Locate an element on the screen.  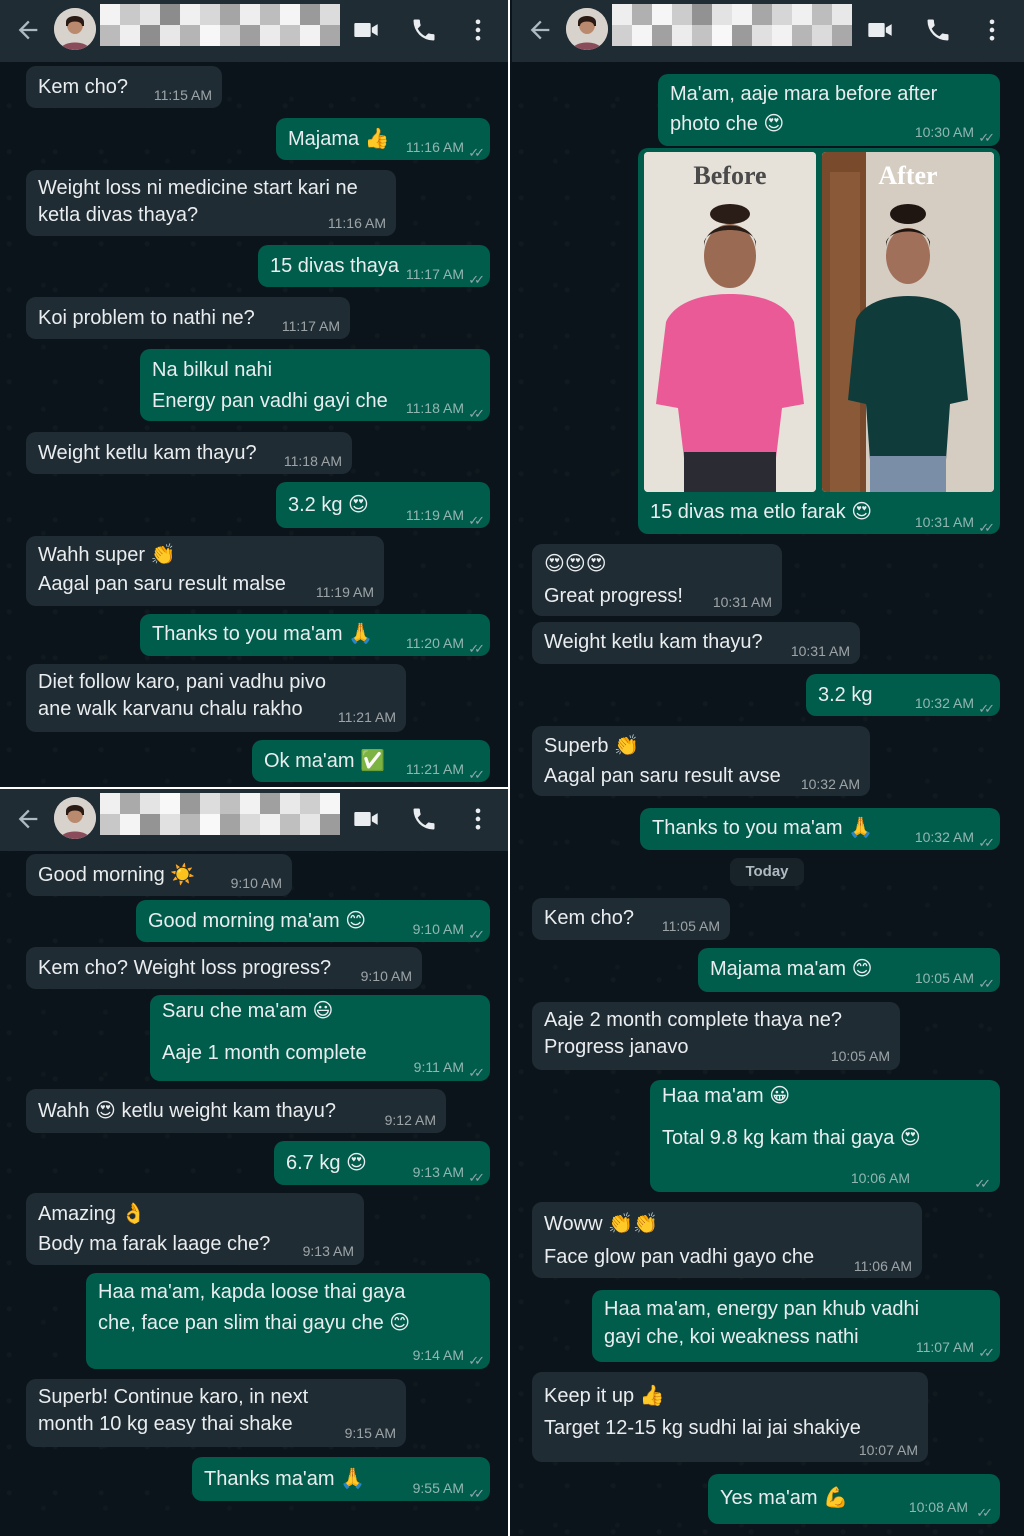
message-outgoing: Majama 👍 11:16 AM ✓✓ is located at coordinates (383, 139).